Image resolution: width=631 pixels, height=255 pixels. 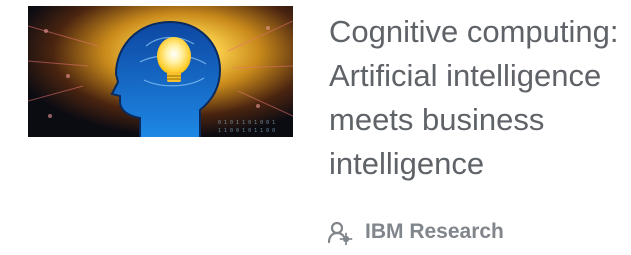 I want to click on source-name: IBM Research, so click(x=434, y=231).